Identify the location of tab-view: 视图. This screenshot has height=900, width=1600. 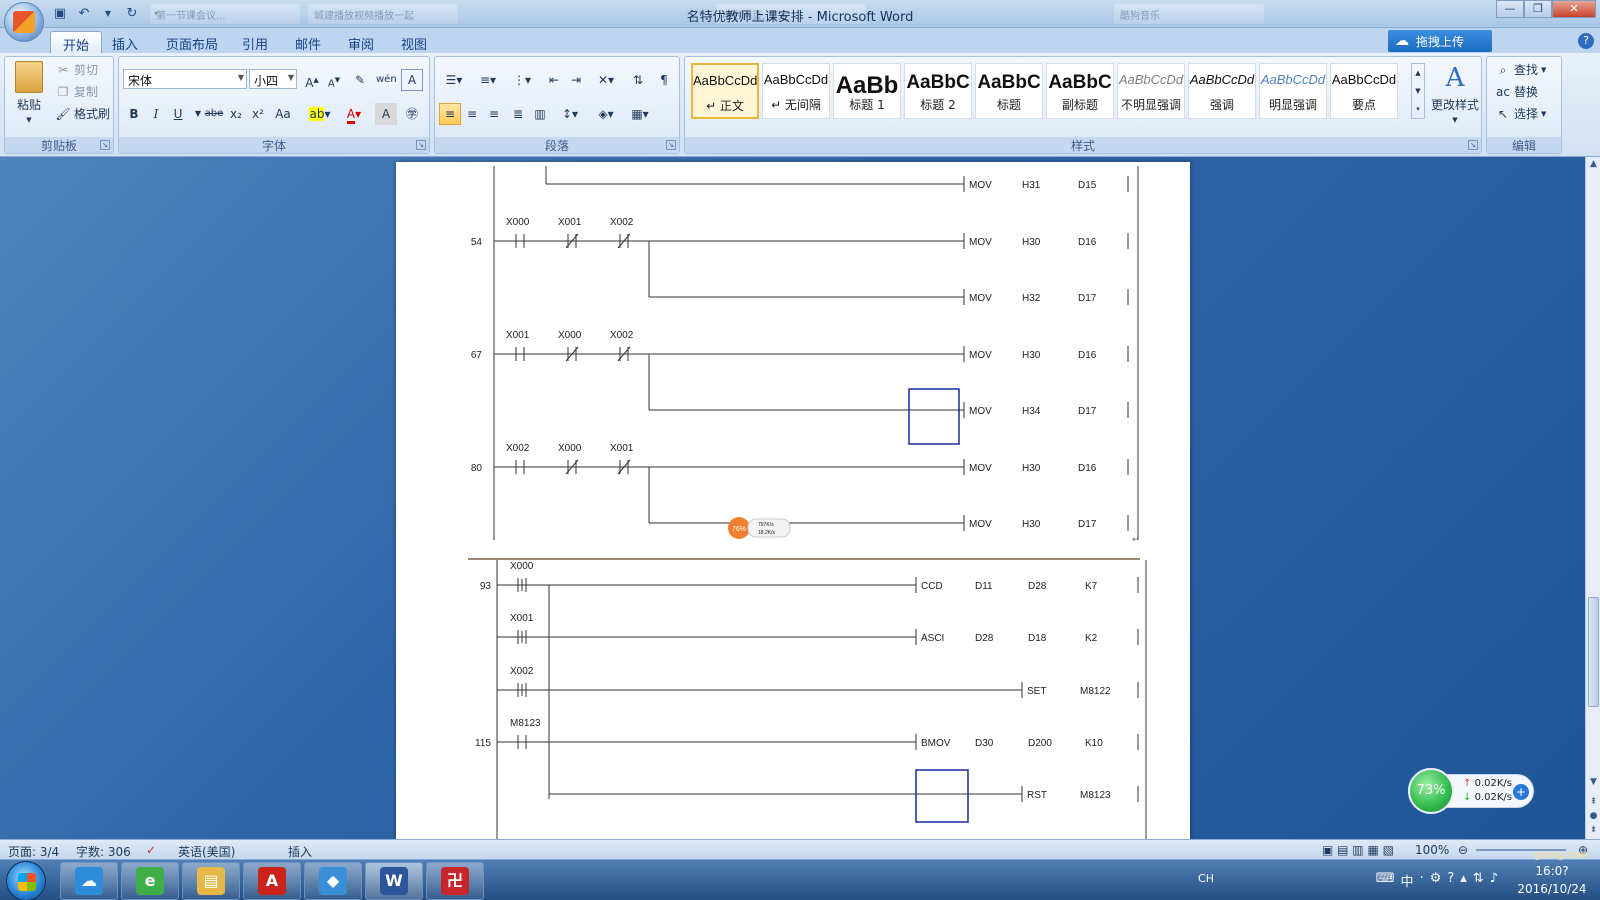
(414, 42).